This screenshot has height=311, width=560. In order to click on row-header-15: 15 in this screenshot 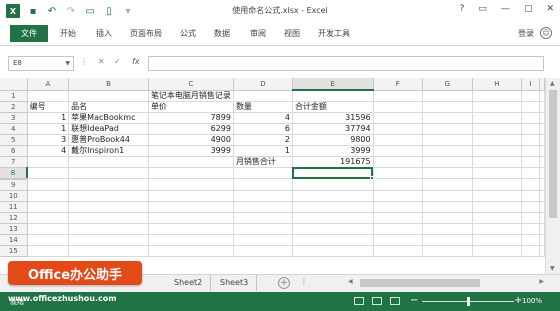, I will do `click(14, 251)`.